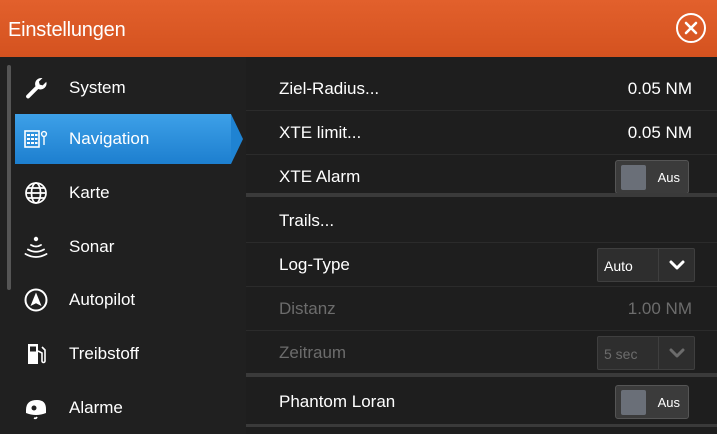 Image resolution: width=717 pixels, height=434 pixels. Describe the element at coordinates (481, 133) in the screenshot. I see `setting-xte-limit: XTE limit... 0.05 NM` at that location.